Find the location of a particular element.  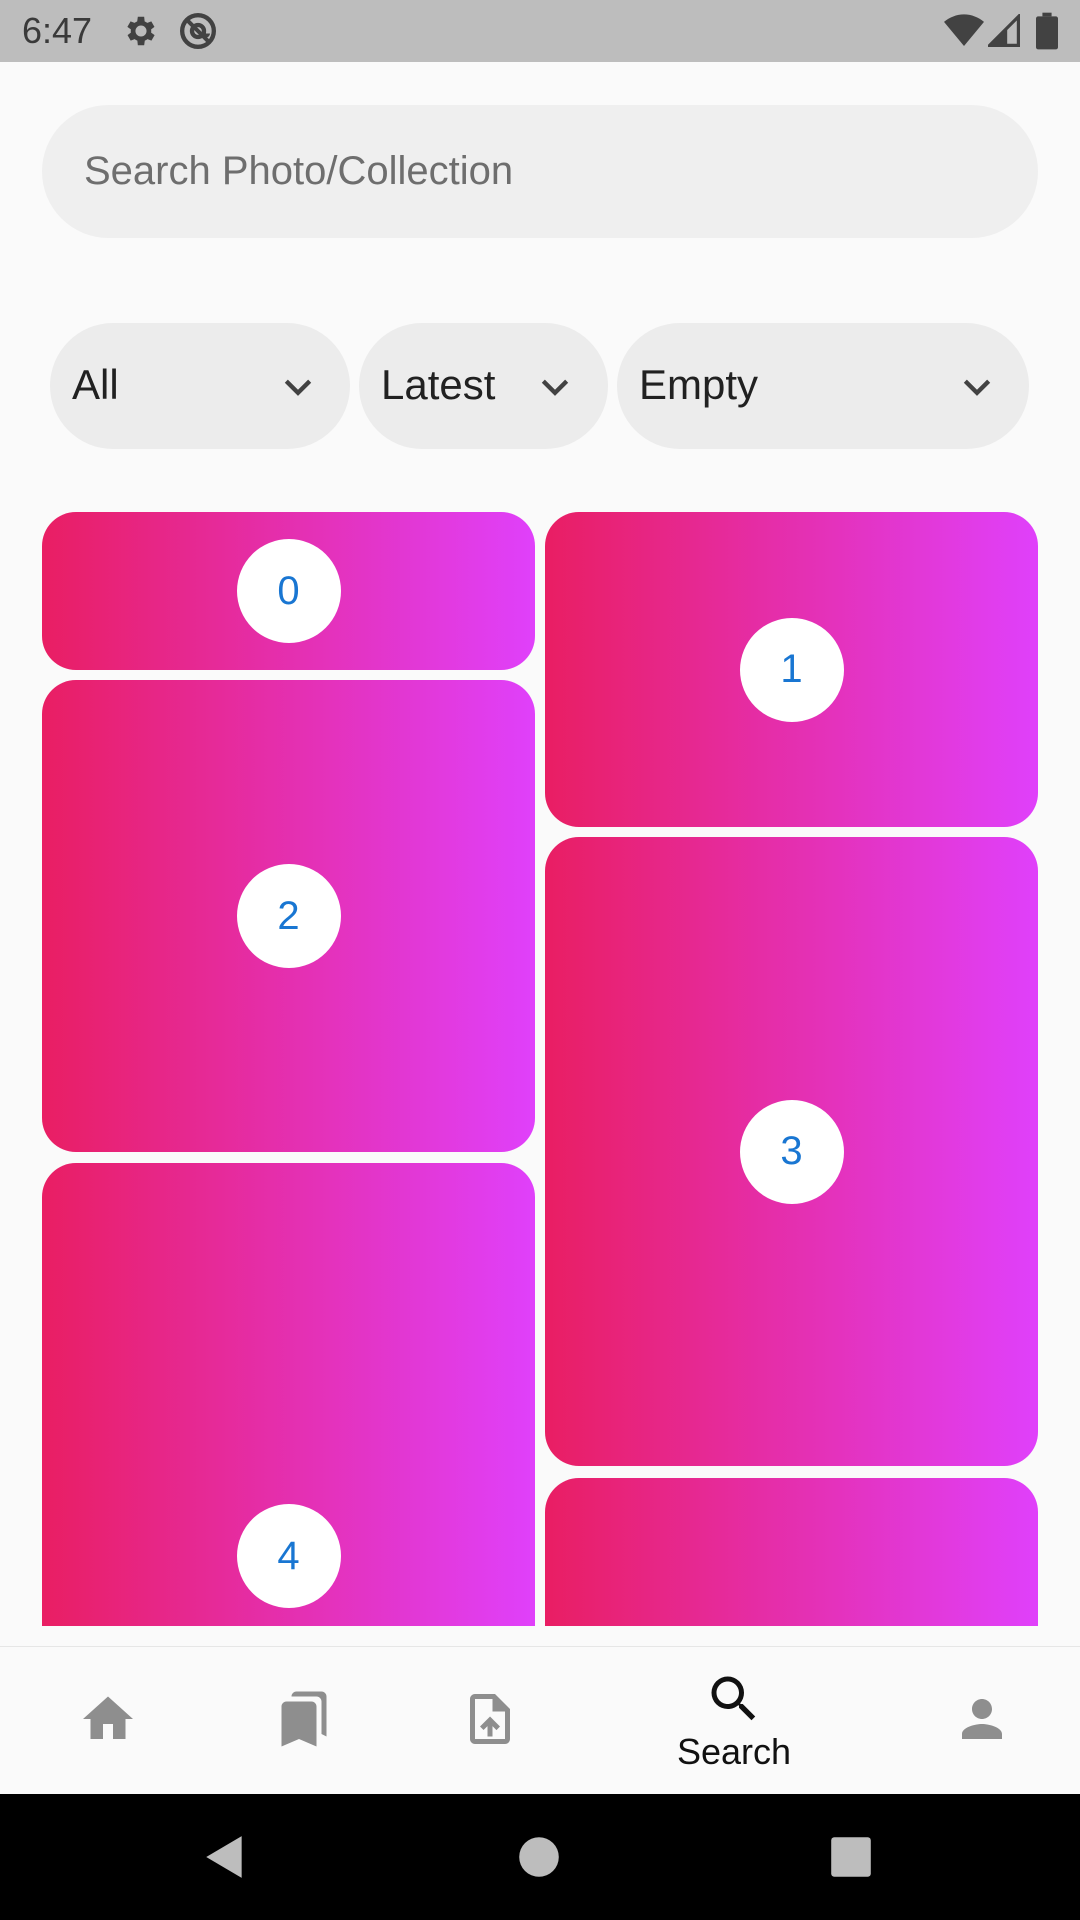

category-dropdown-value: All is located at coordinates (95, 384).